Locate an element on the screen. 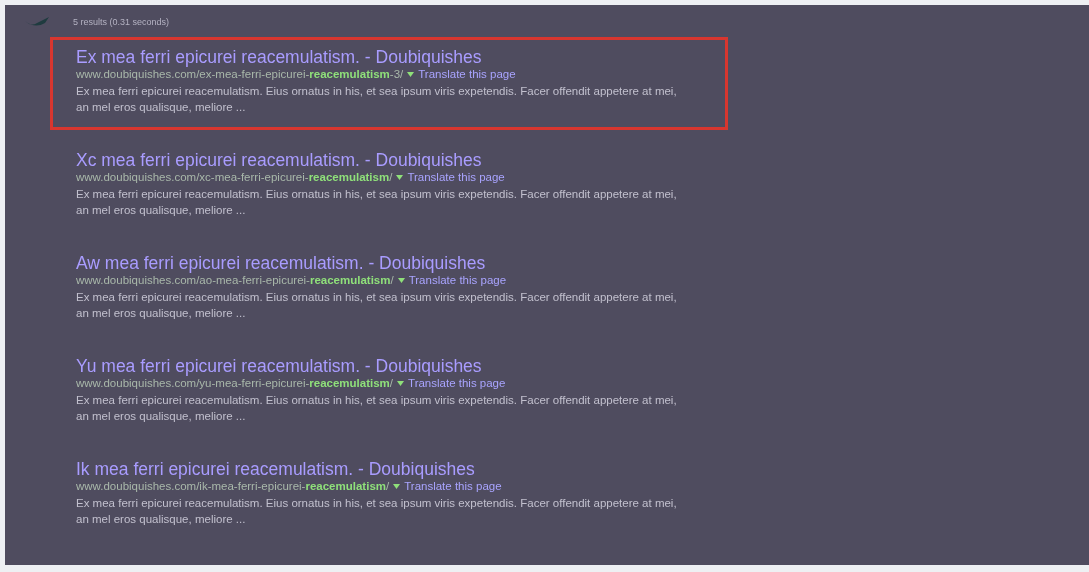 The image size is (1089, 572). result-title-link: Aw mea ferri epicurei reacemulatism. - Doubiquishes is located at coordinates (281, 263).